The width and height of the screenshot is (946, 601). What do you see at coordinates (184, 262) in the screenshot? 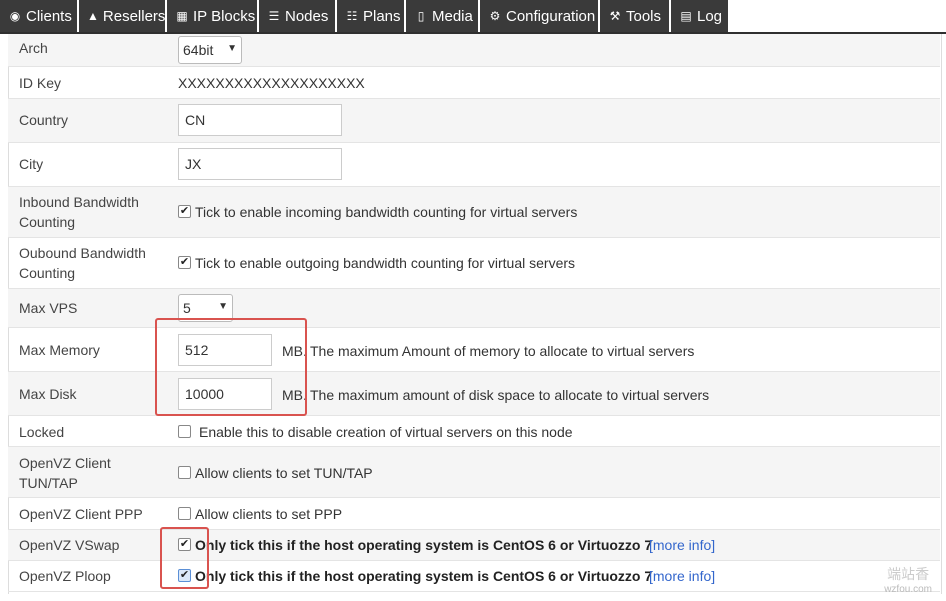
I see `outbound-checkbox` at bounding box center [184, 262].